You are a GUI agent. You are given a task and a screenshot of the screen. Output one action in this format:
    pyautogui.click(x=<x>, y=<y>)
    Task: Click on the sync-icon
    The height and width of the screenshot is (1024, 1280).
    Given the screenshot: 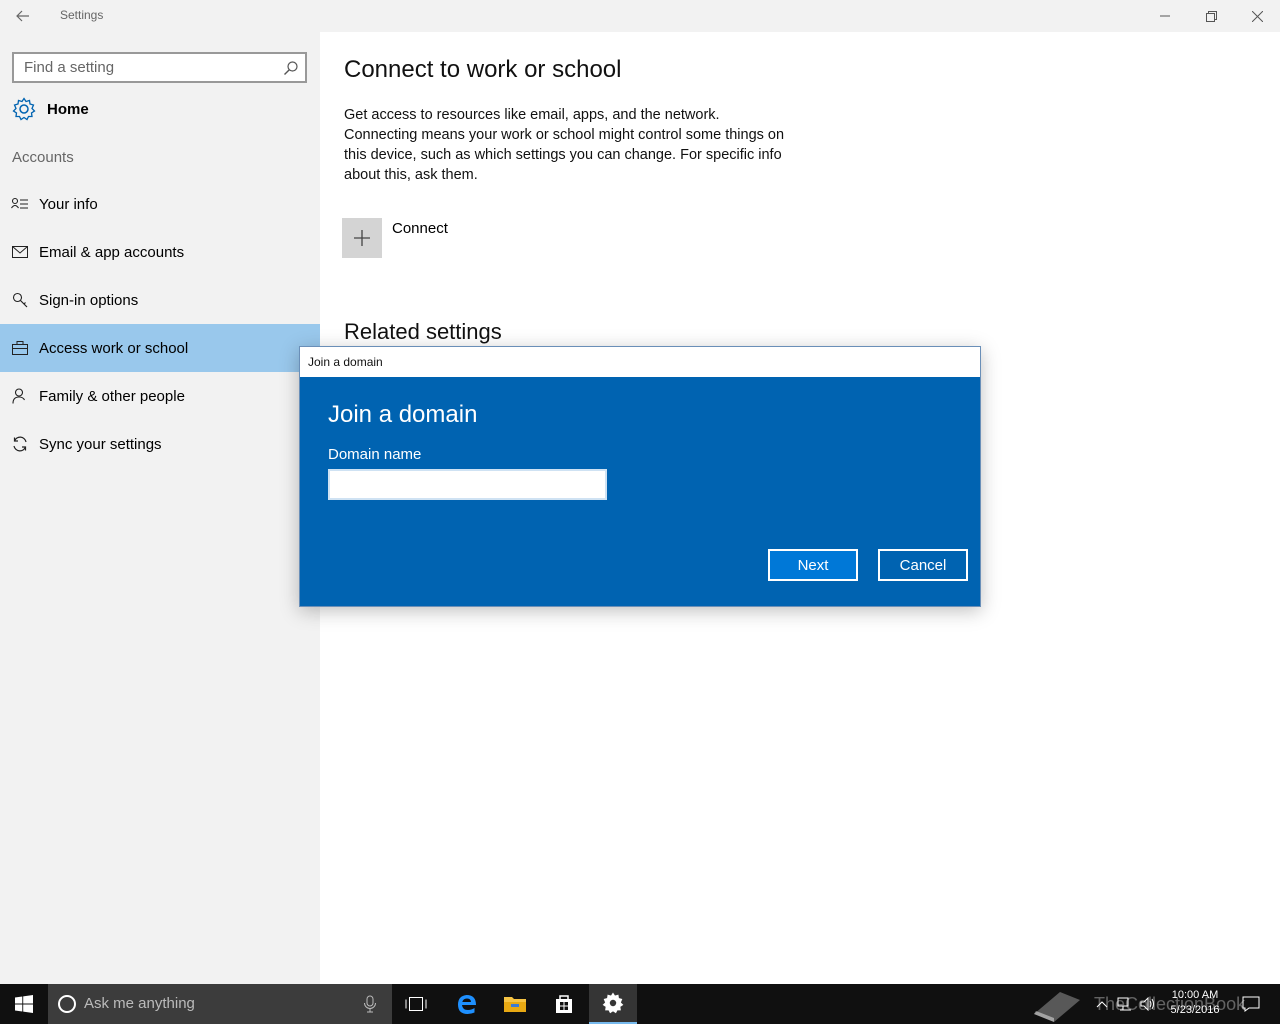 What is the action you would take?
    pyautogui.click(x=20, y=444)
    